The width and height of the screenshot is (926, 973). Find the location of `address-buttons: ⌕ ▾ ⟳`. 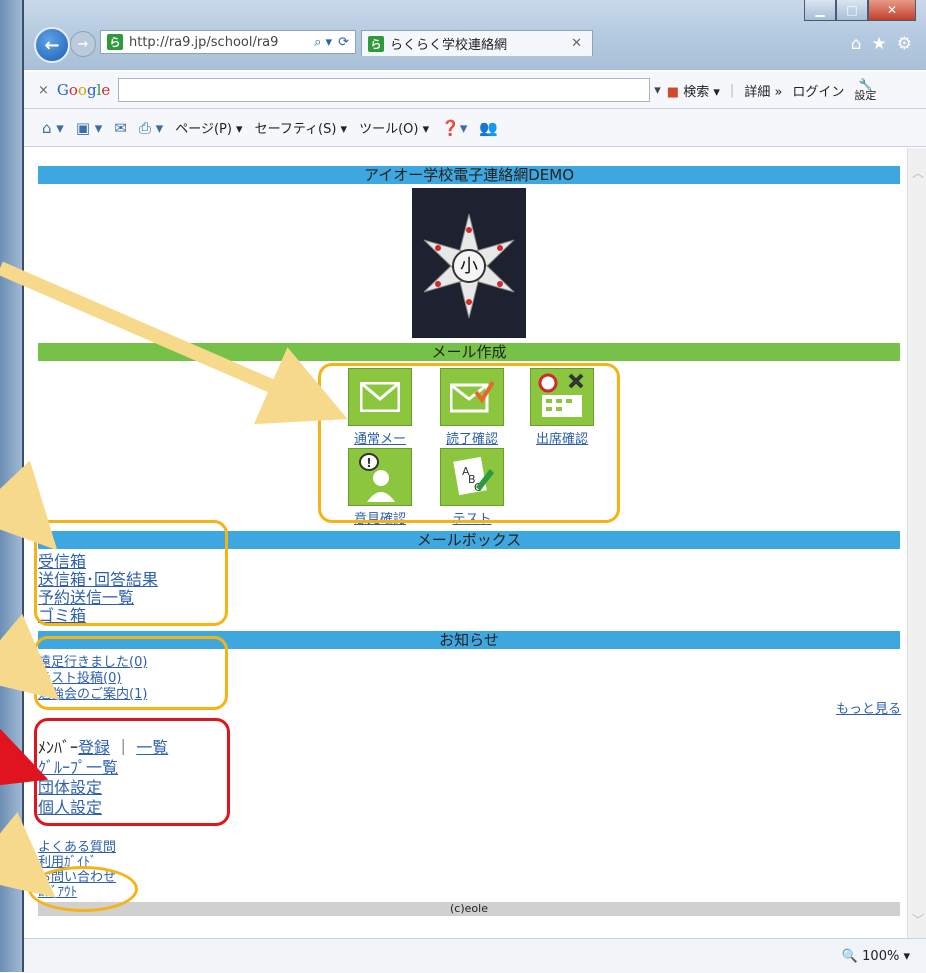

address-buttons: ⌕ ▾ ⟳ is located at coordinates (334, 42).